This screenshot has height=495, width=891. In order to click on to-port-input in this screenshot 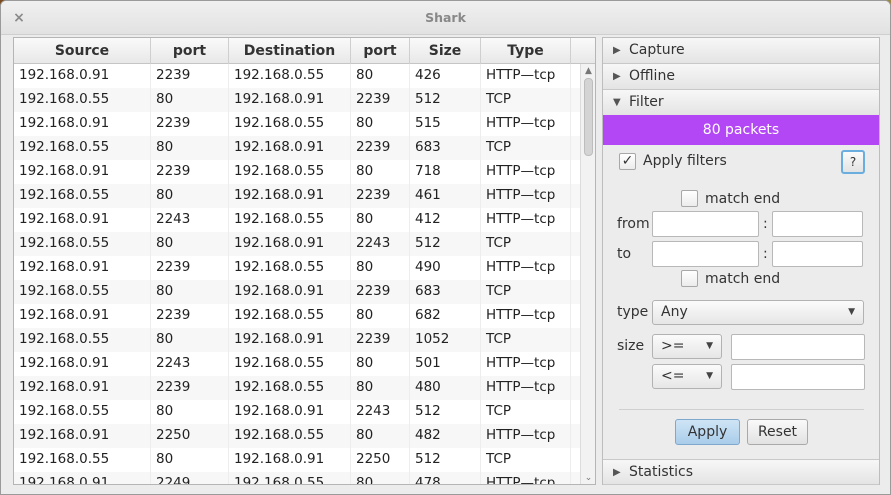, I will do `click(817, 254)`.